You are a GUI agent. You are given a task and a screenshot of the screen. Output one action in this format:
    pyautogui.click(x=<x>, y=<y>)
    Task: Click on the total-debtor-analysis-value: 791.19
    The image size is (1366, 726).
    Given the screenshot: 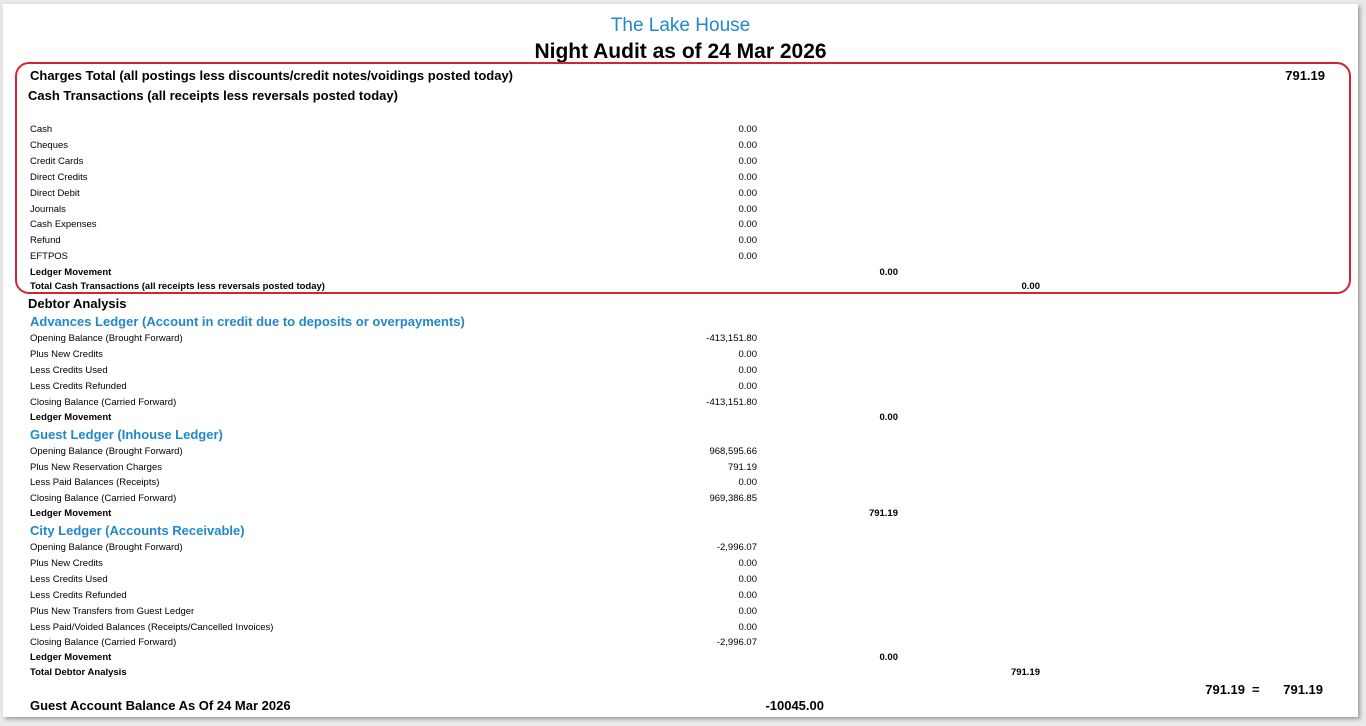 What is the action you would take?
    pyautogui.click(x=1025, y=672)
    